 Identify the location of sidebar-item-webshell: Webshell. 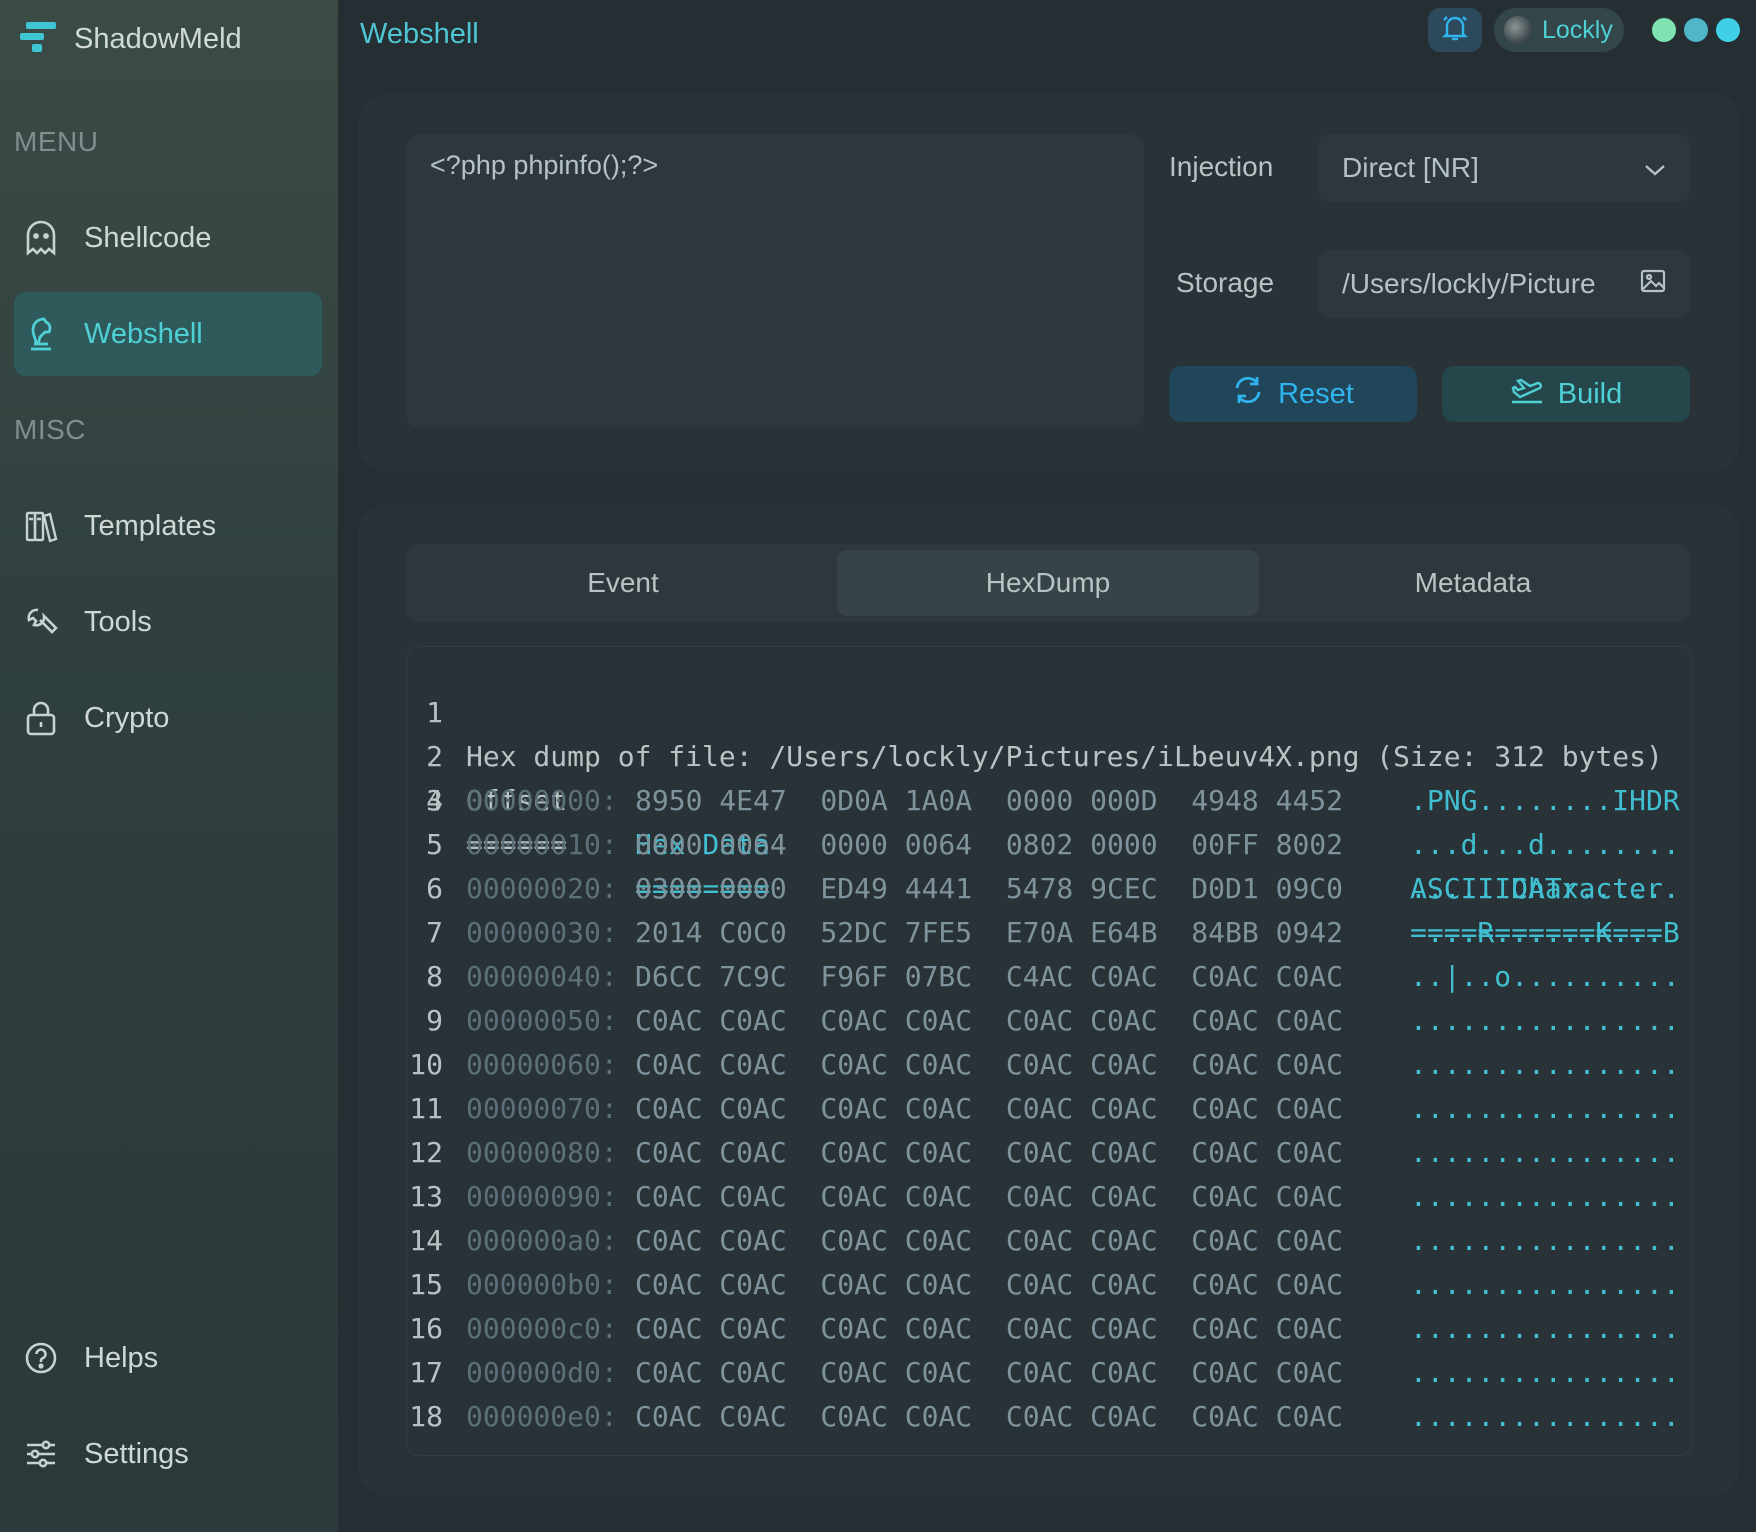
(168, 334).